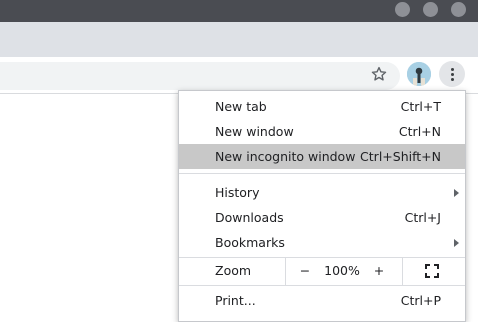 The height and width of the screenshot is (322, 478). Describe the element at coordinates (422, 217) in the screenshot. I see `menu-item-shortcut: Ctrl+J` at that location.